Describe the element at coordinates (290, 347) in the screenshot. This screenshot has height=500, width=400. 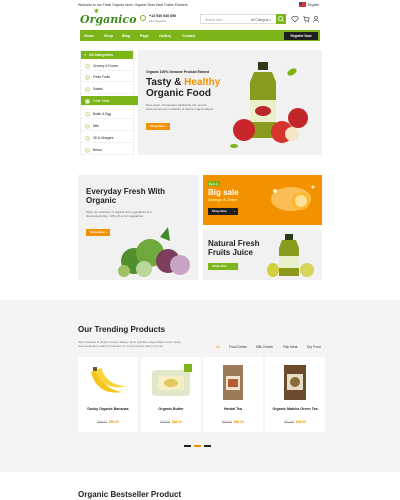
I see `tab-fish-meat: Fish Meat` at that location.